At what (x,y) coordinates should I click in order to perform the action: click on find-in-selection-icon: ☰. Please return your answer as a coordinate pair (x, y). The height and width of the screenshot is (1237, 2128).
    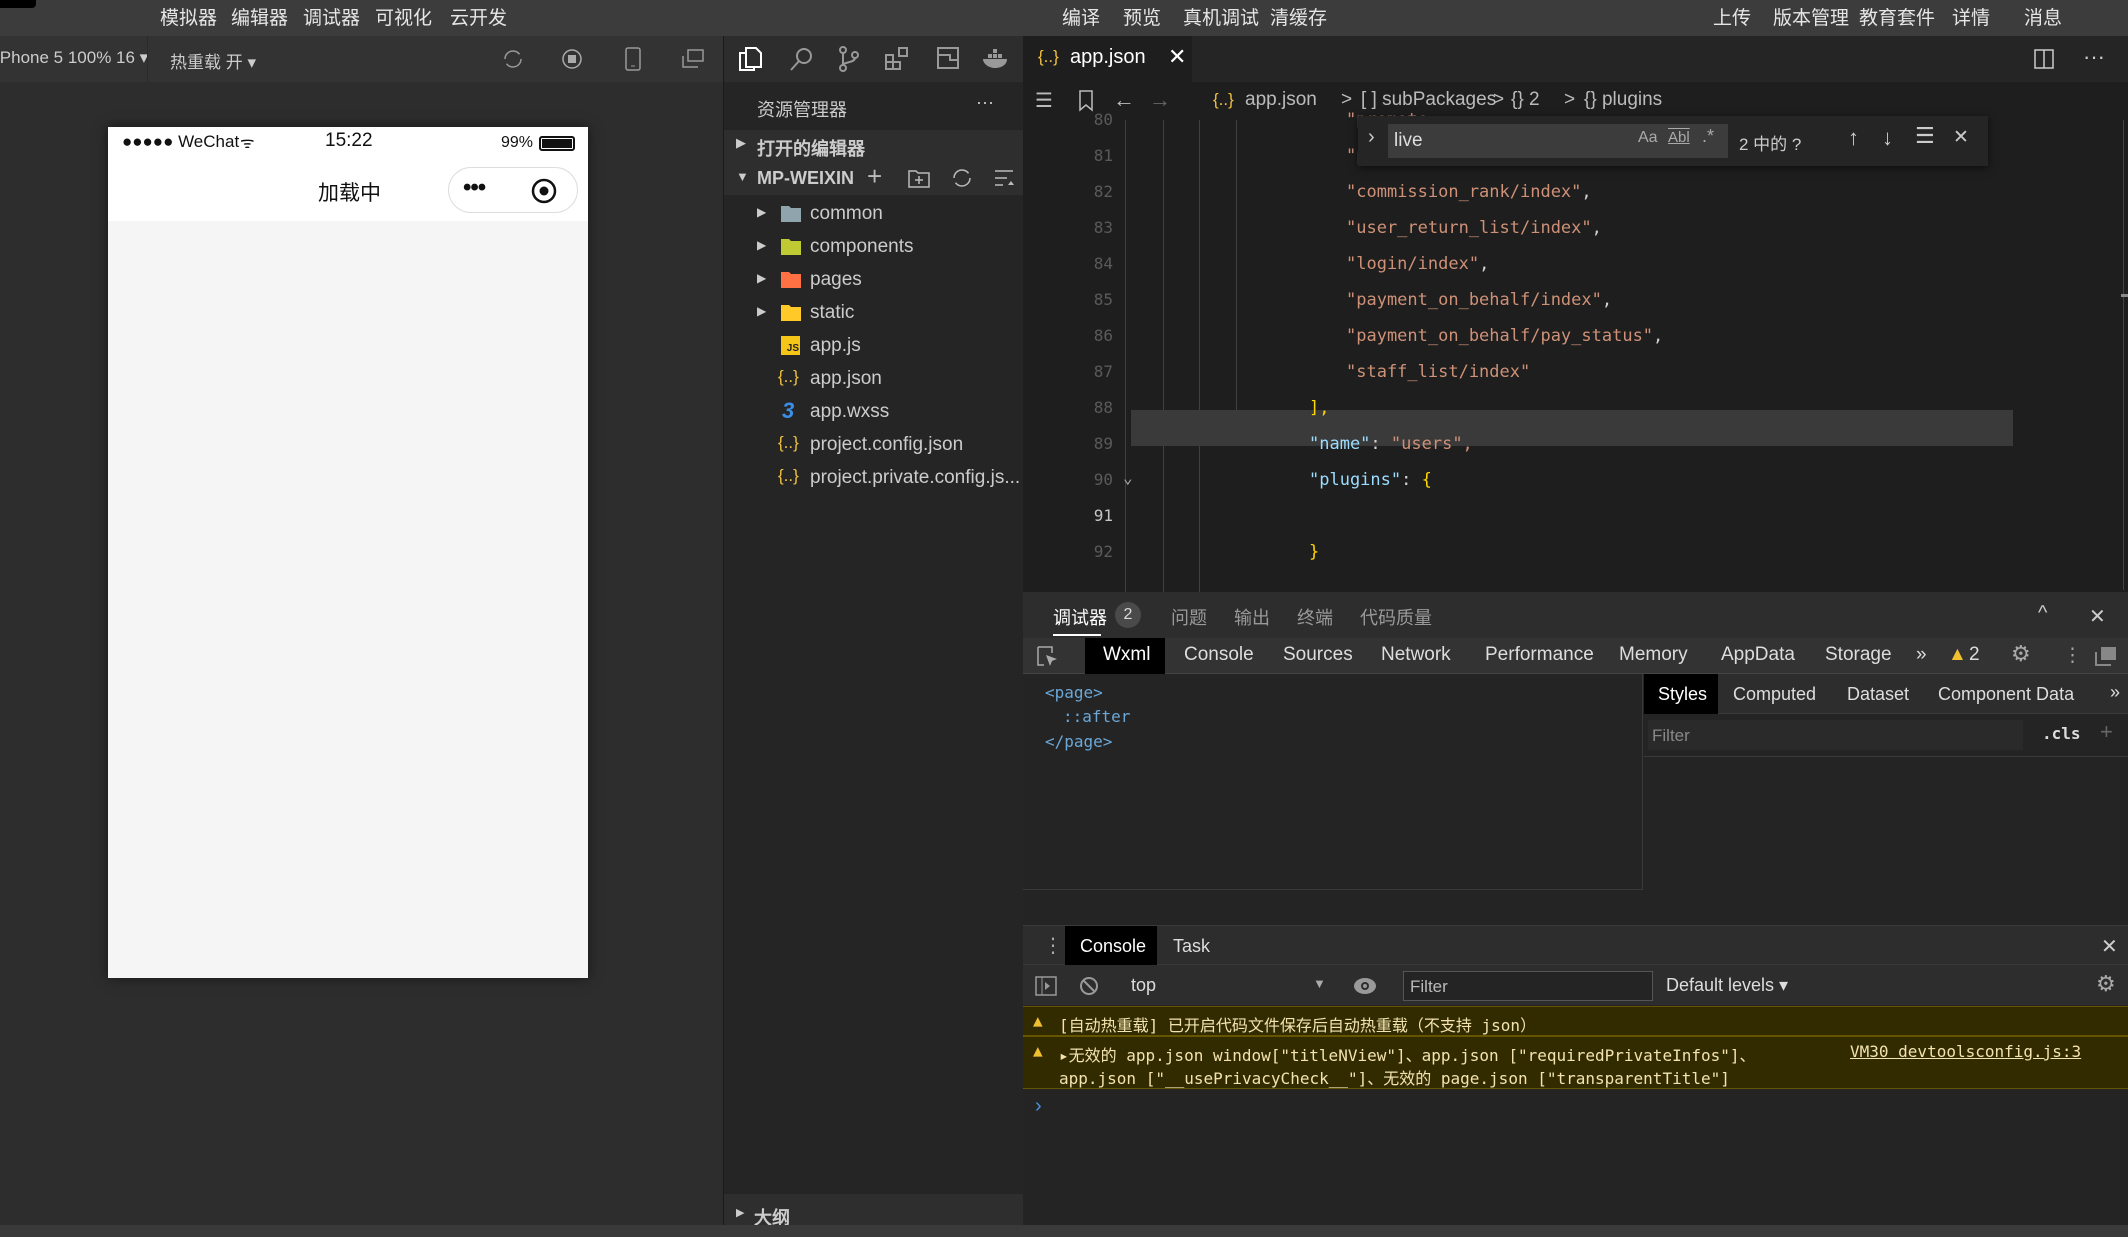
    Looking at the image, I should click on (1925, 136).